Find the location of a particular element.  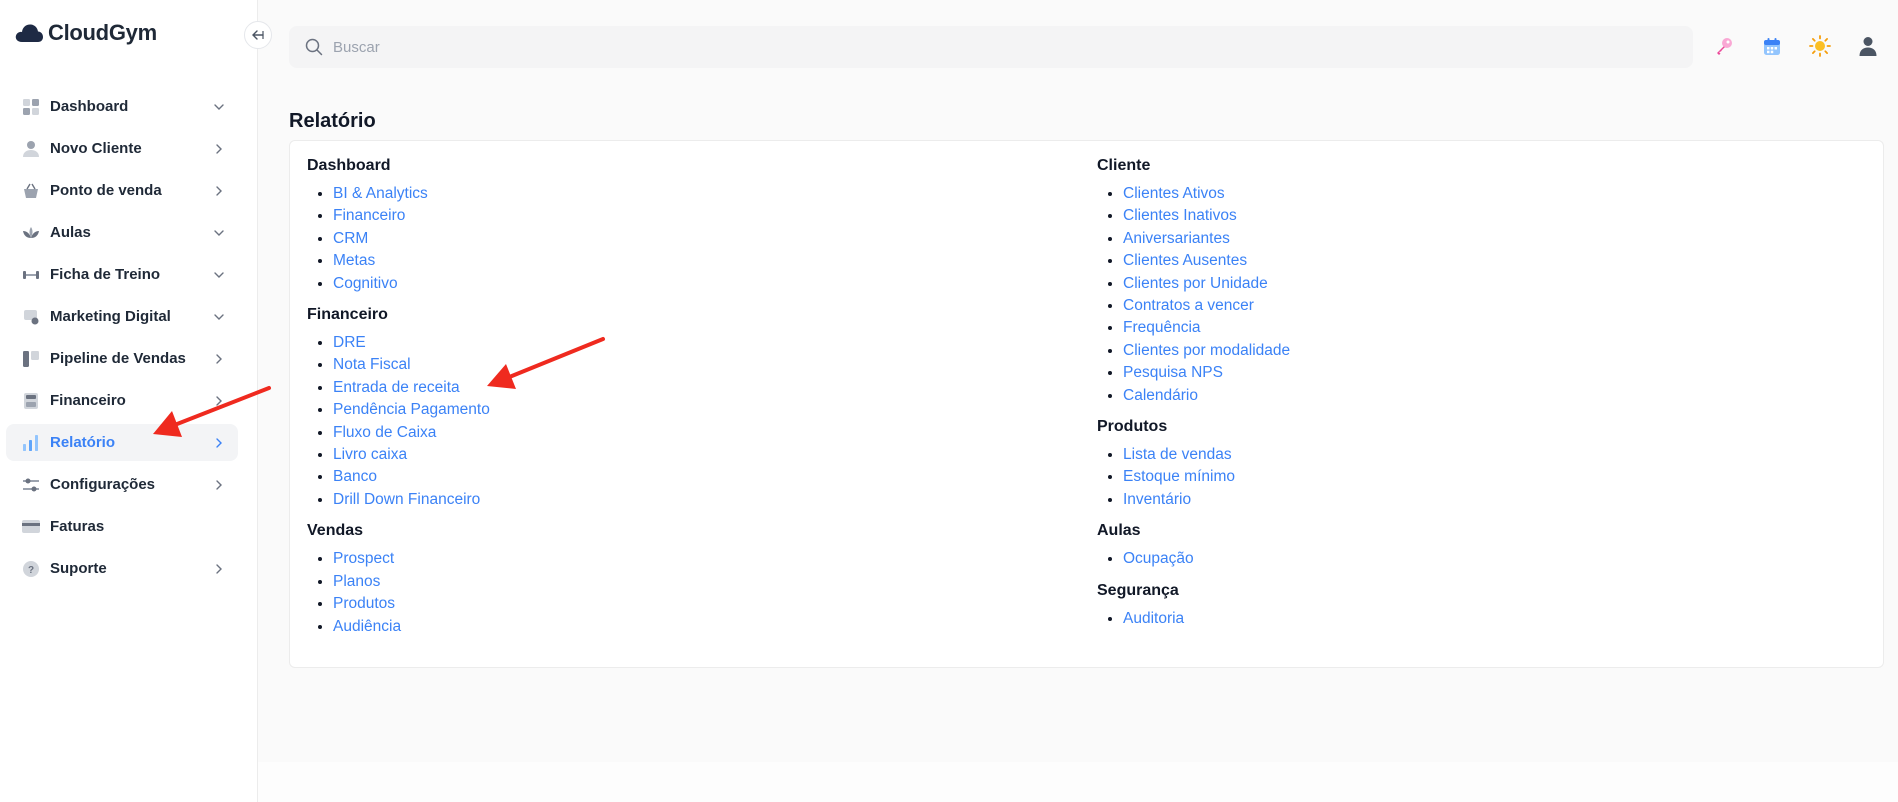

list-item: Clientes por modalidade is located at coordinates (1206, 351).